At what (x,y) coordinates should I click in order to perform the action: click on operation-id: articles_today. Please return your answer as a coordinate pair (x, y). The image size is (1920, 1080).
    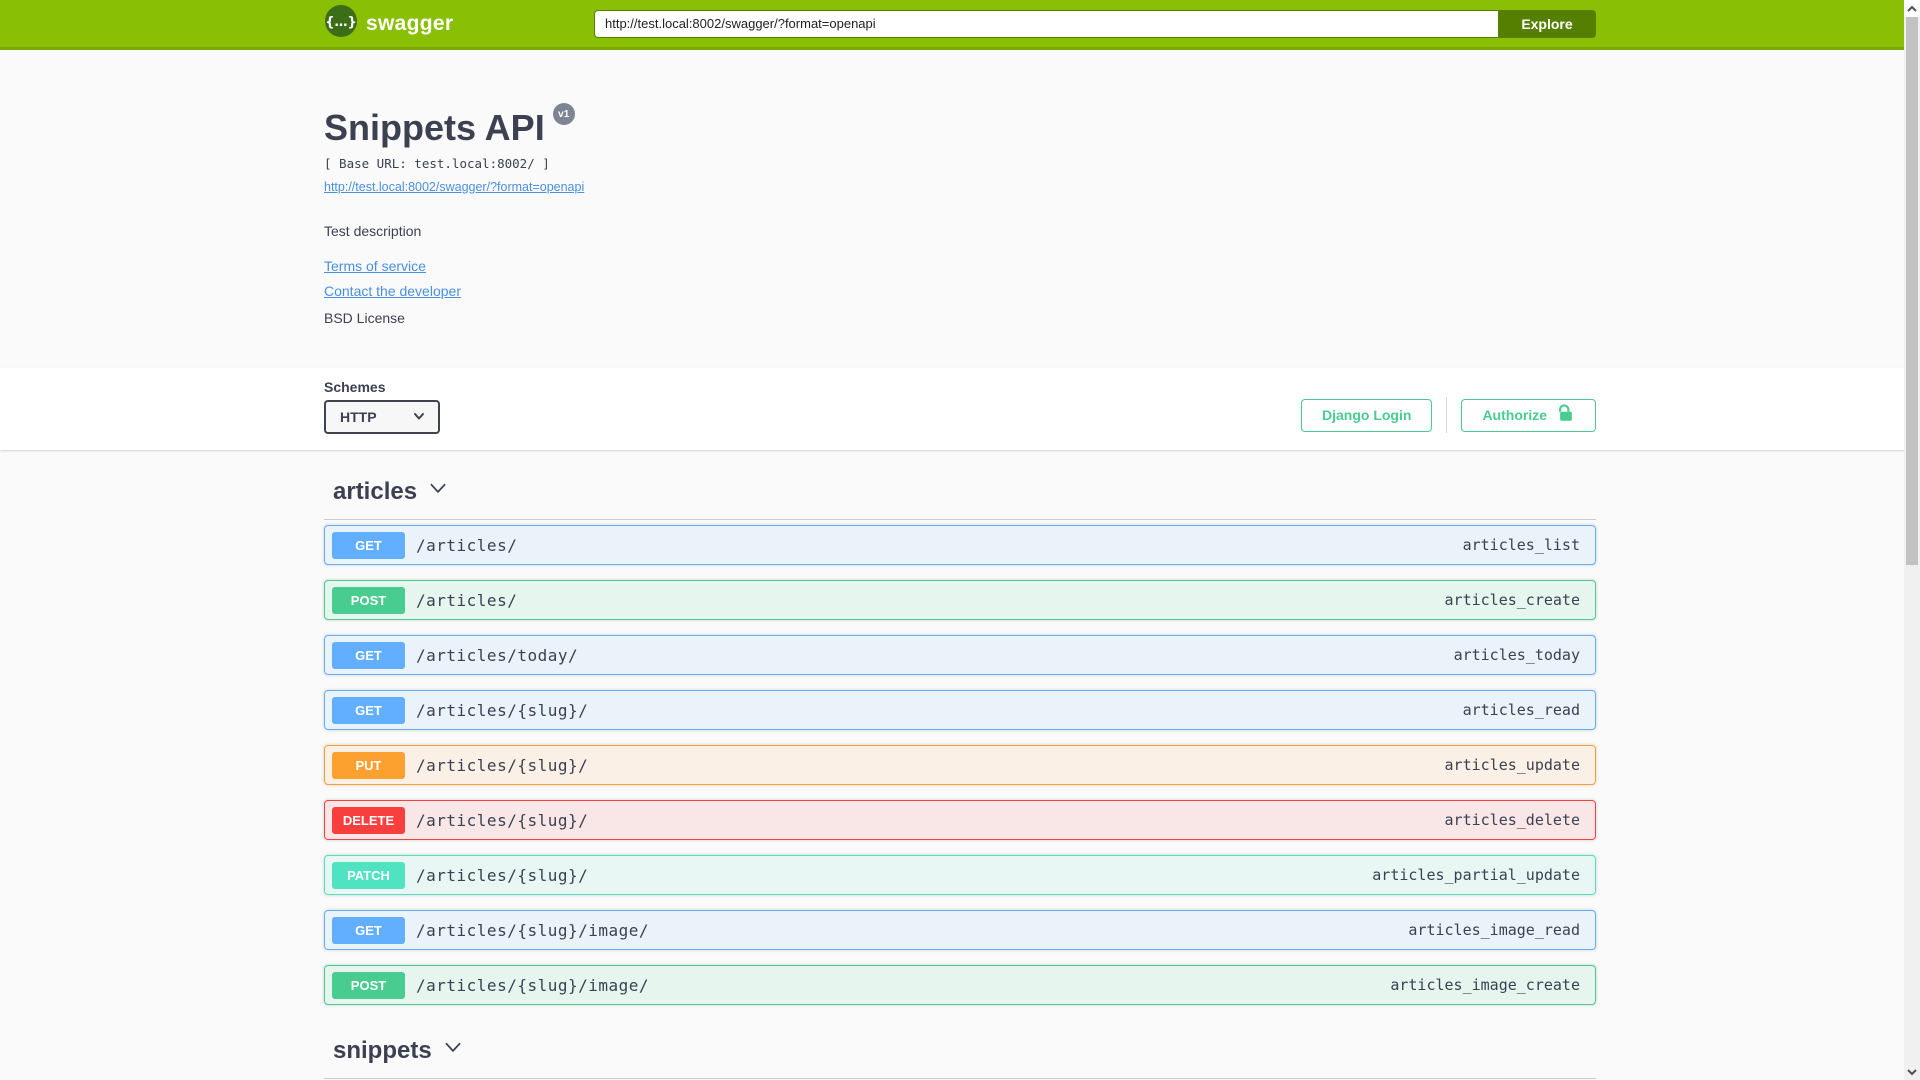
    Looking at the image, I should click on (1516, 655).